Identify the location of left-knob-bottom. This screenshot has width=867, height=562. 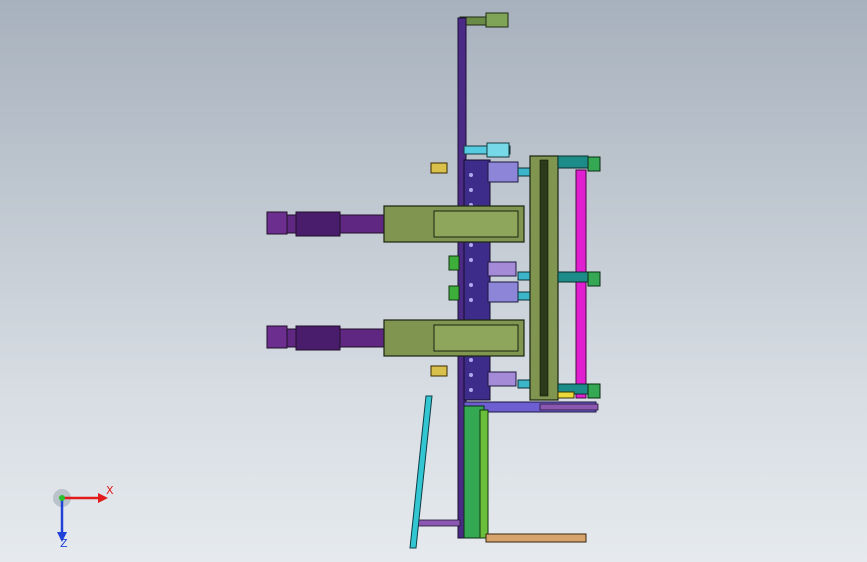
(439, 371).